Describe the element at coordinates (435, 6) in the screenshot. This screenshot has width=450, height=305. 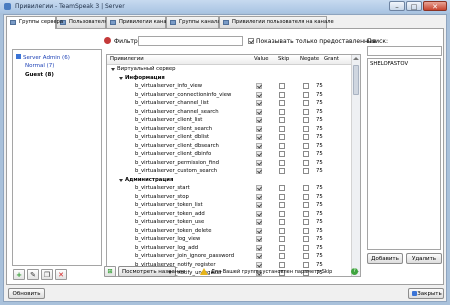
I see `close-window-button: ✕` at that location.